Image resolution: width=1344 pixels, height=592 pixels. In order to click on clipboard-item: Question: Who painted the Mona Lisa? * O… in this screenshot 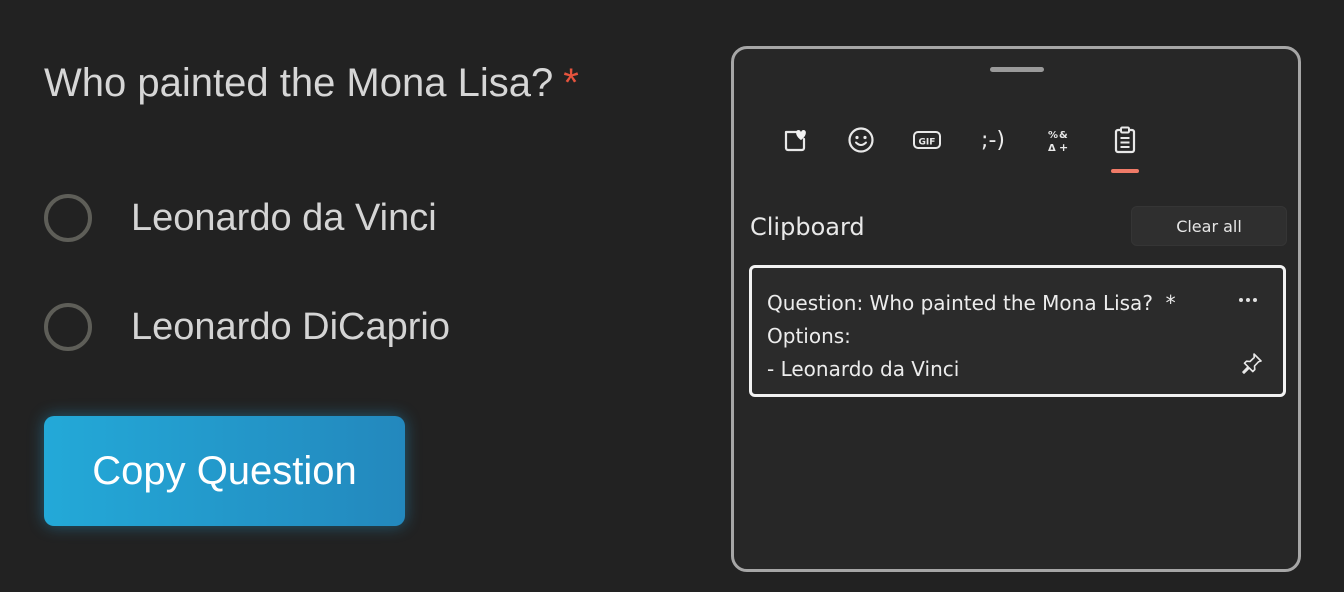, I will do `click(1017, 331)`.